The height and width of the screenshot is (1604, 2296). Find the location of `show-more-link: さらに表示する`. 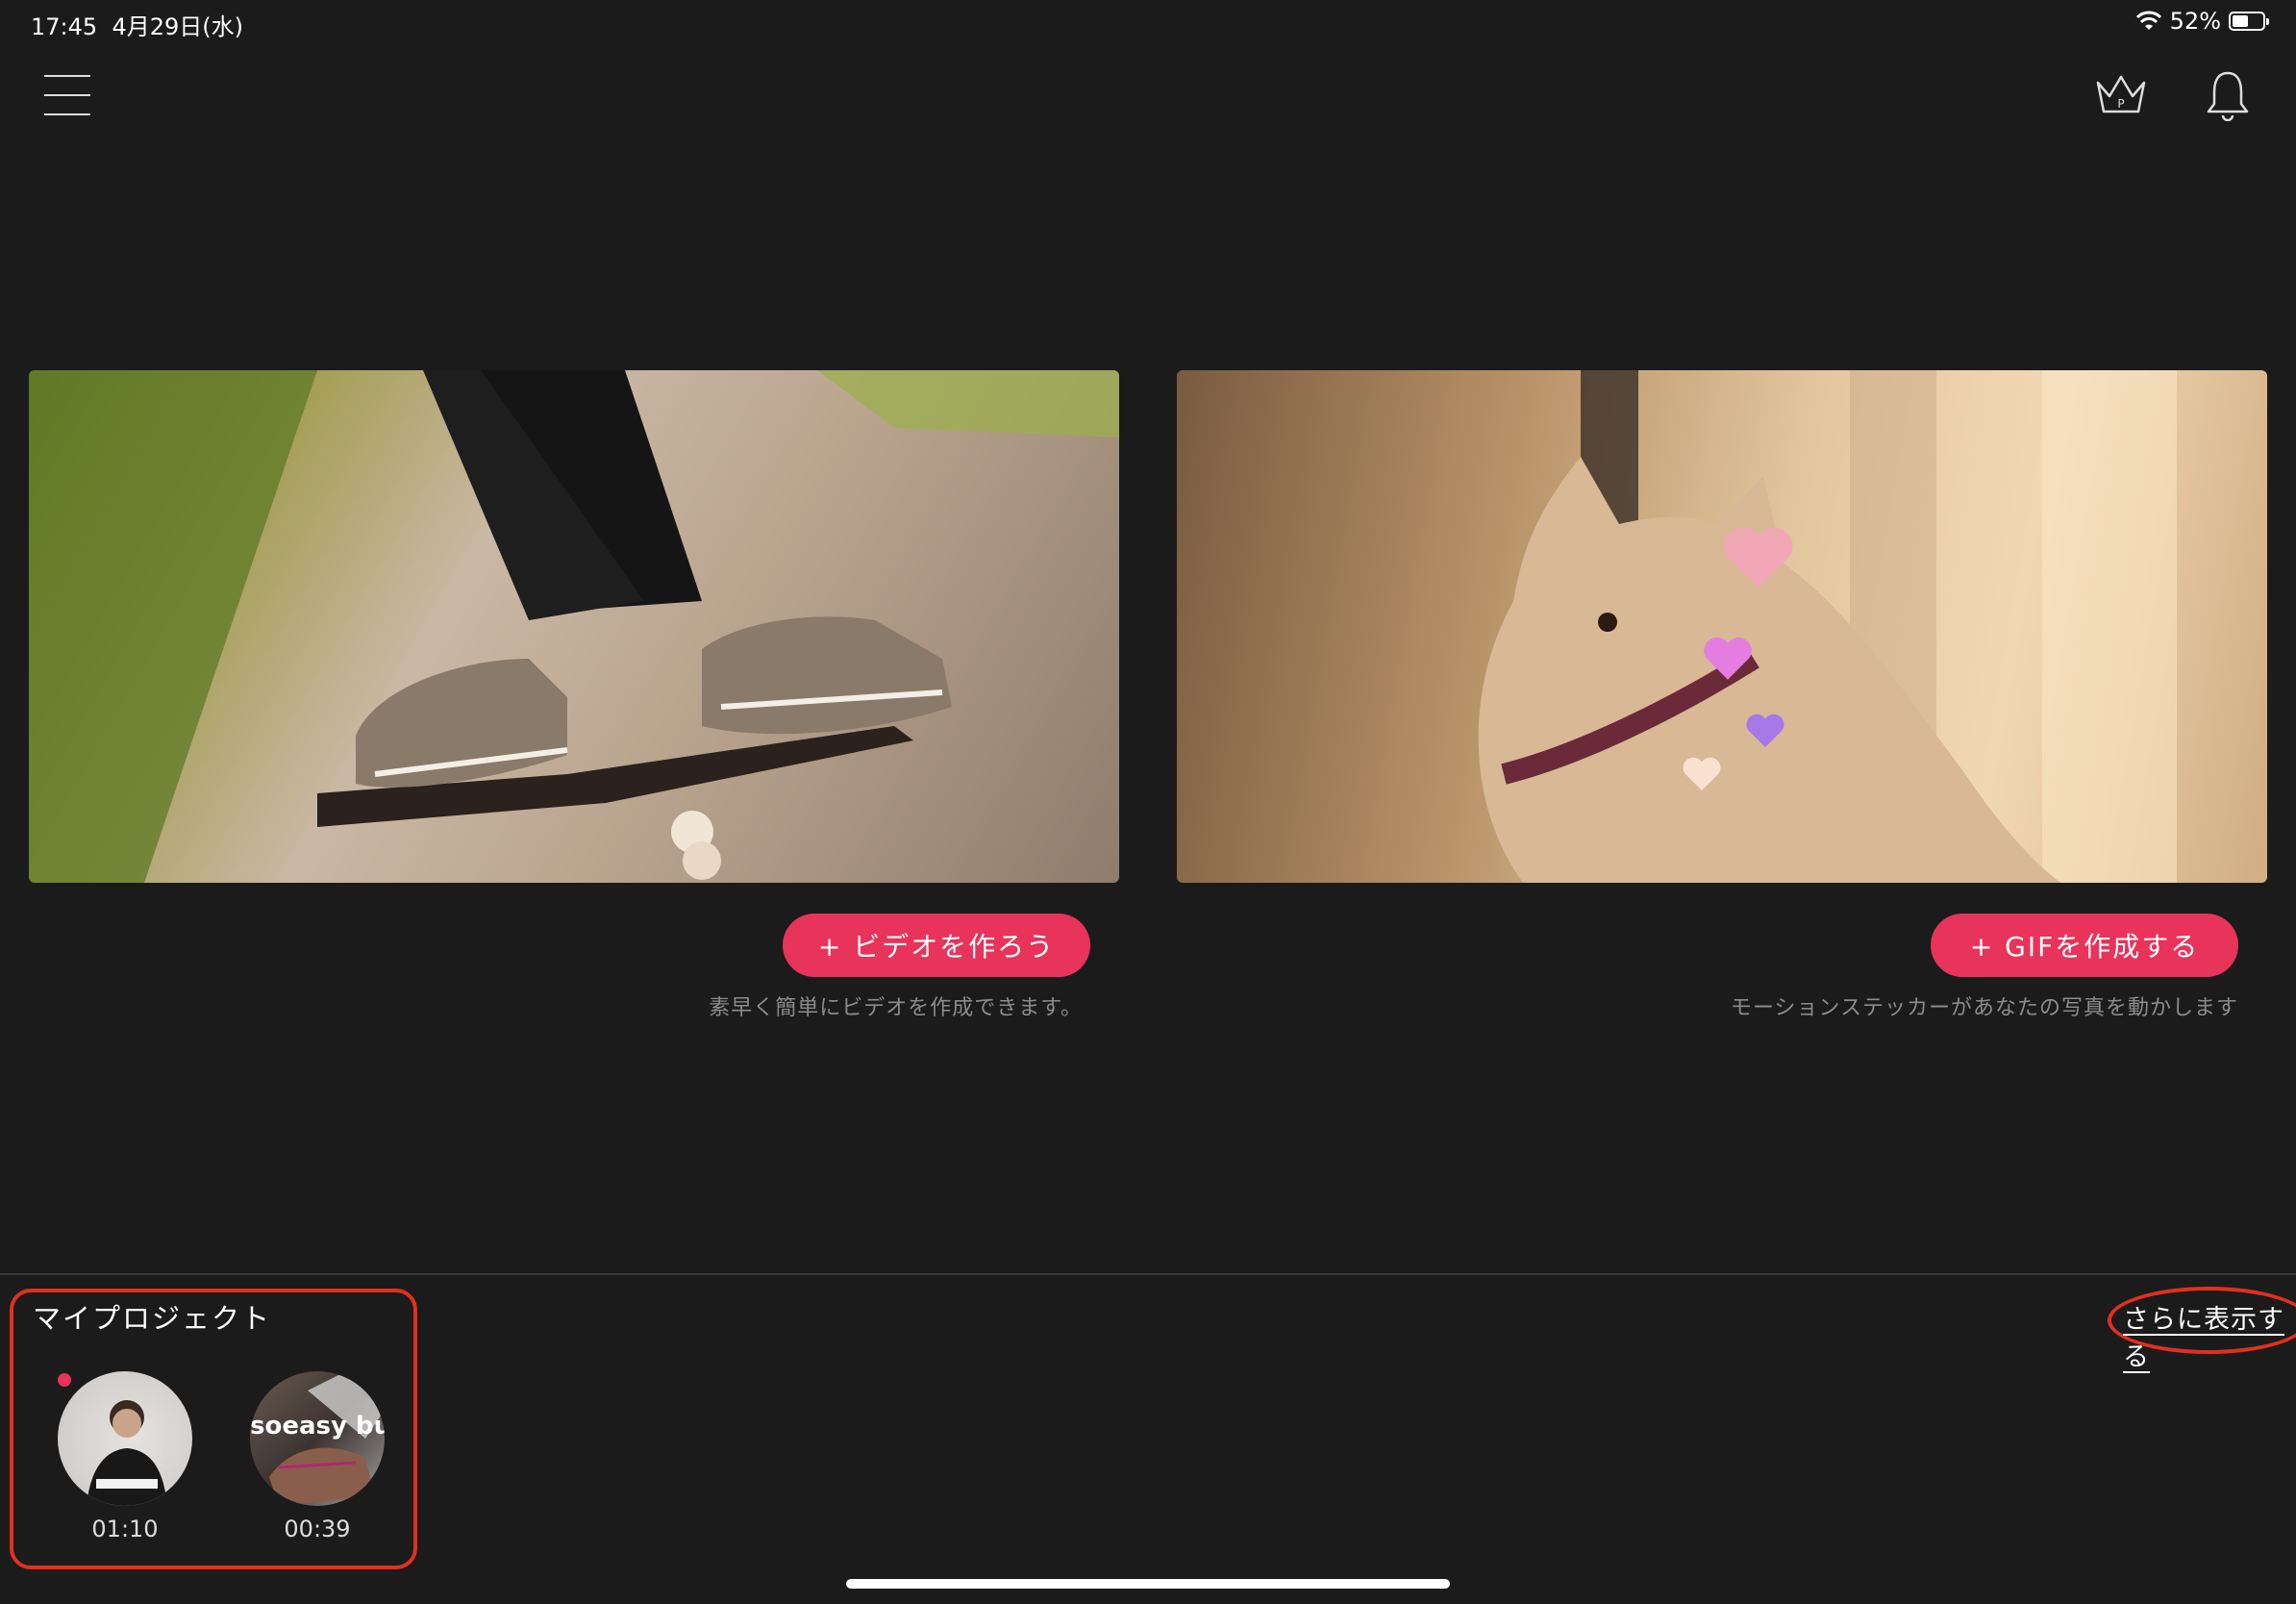

show-more-link: さらに表示する is located at coordinates (2209, 1335).